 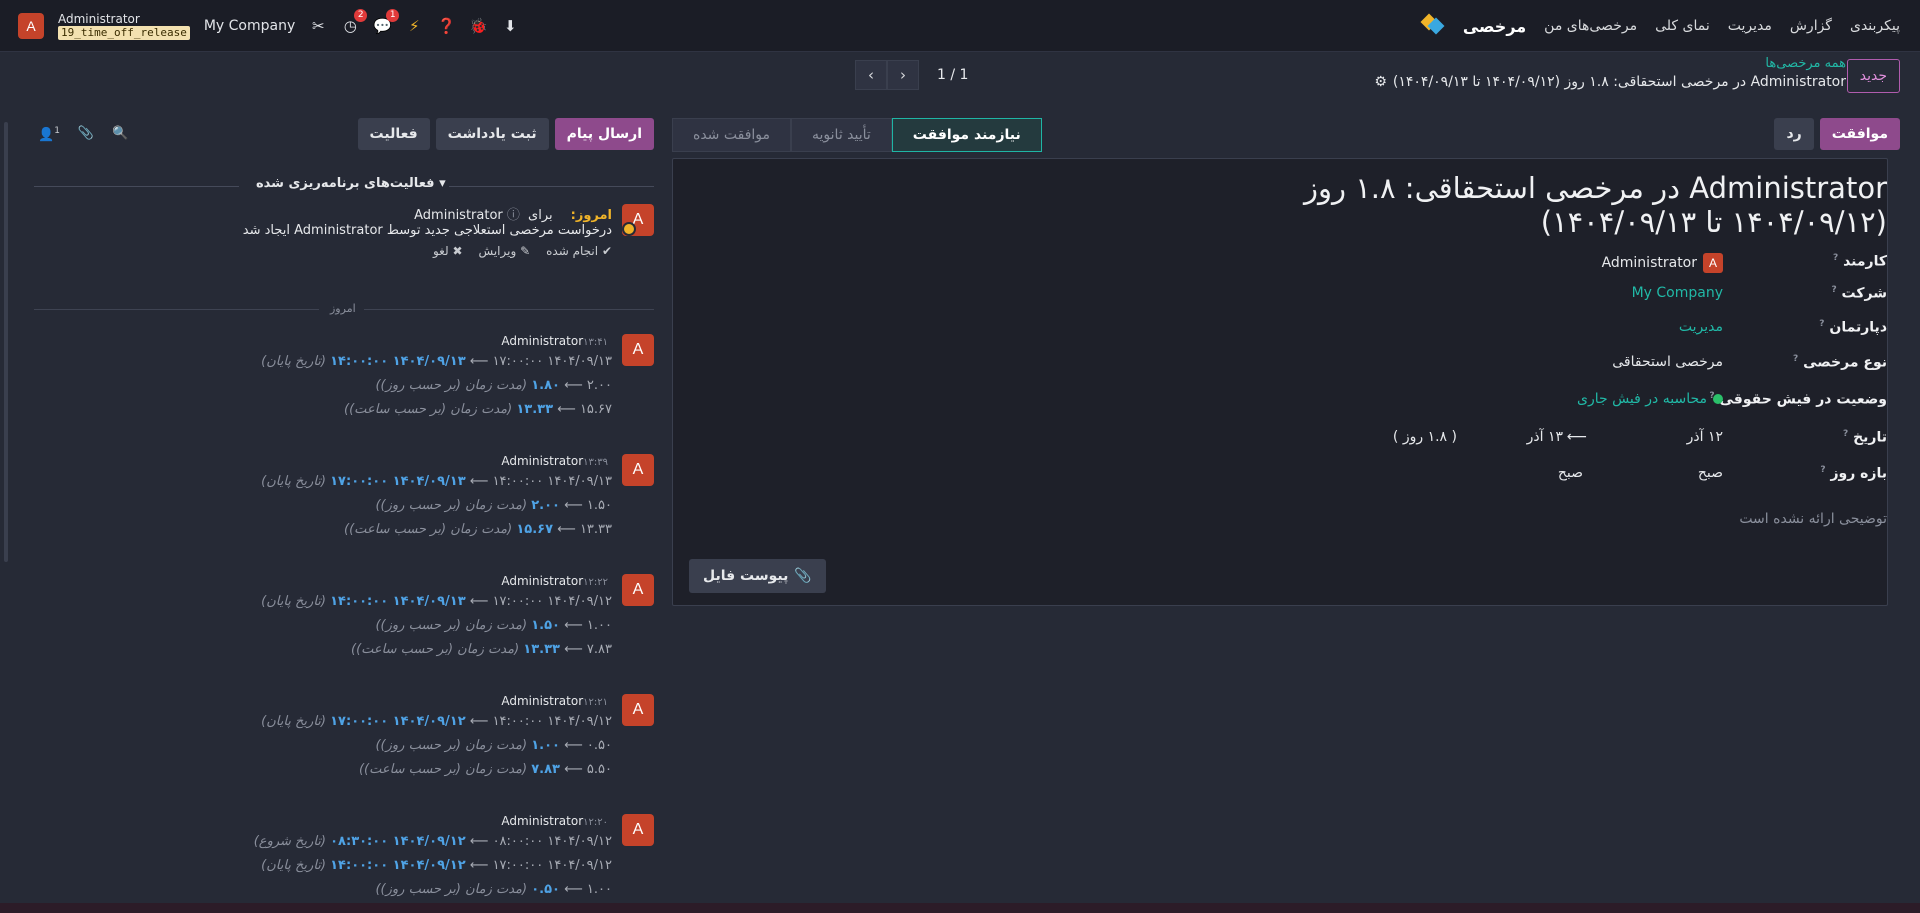 What do you see at coordinates (1610, 63) in the screenshot?
I see `breadcrumb-parent: همه مرخصی‌ها` at bounding box center [1610, 63].